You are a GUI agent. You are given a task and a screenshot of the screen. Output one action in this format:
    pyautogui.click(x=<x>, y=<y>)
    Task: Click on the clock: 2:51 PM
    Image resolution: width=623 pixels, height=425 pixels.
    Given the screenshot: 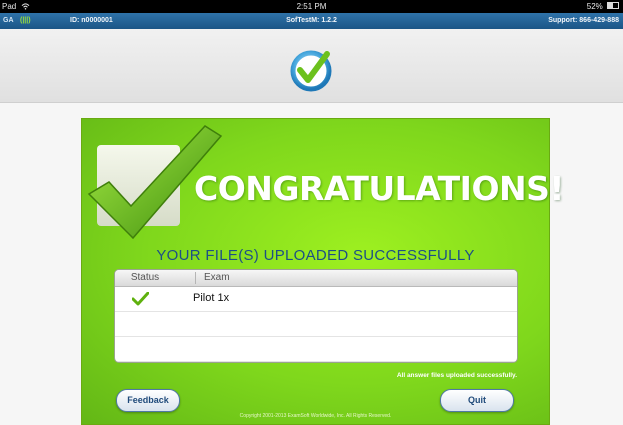 What is the action you would take?
    pyautogui.click(x=311, y=6)
    